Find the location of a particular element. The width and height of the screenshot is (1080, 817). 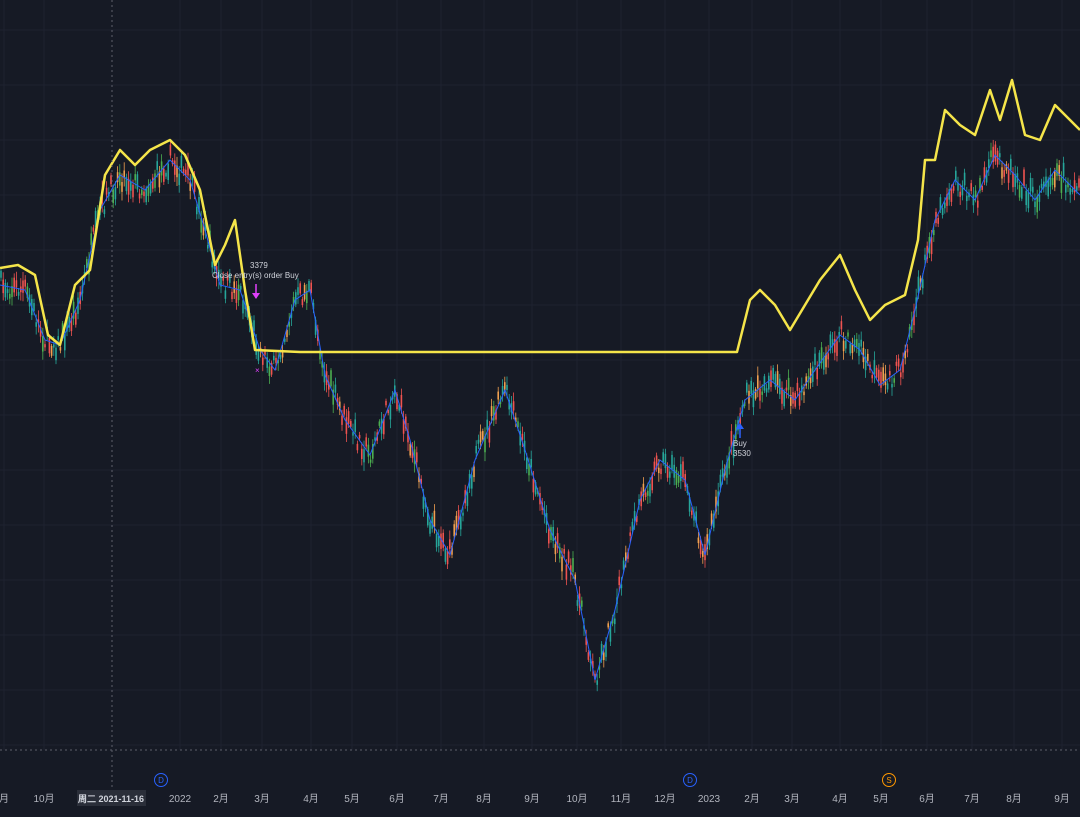

x-tick-label: 月 is located at coordinates (4, 799).